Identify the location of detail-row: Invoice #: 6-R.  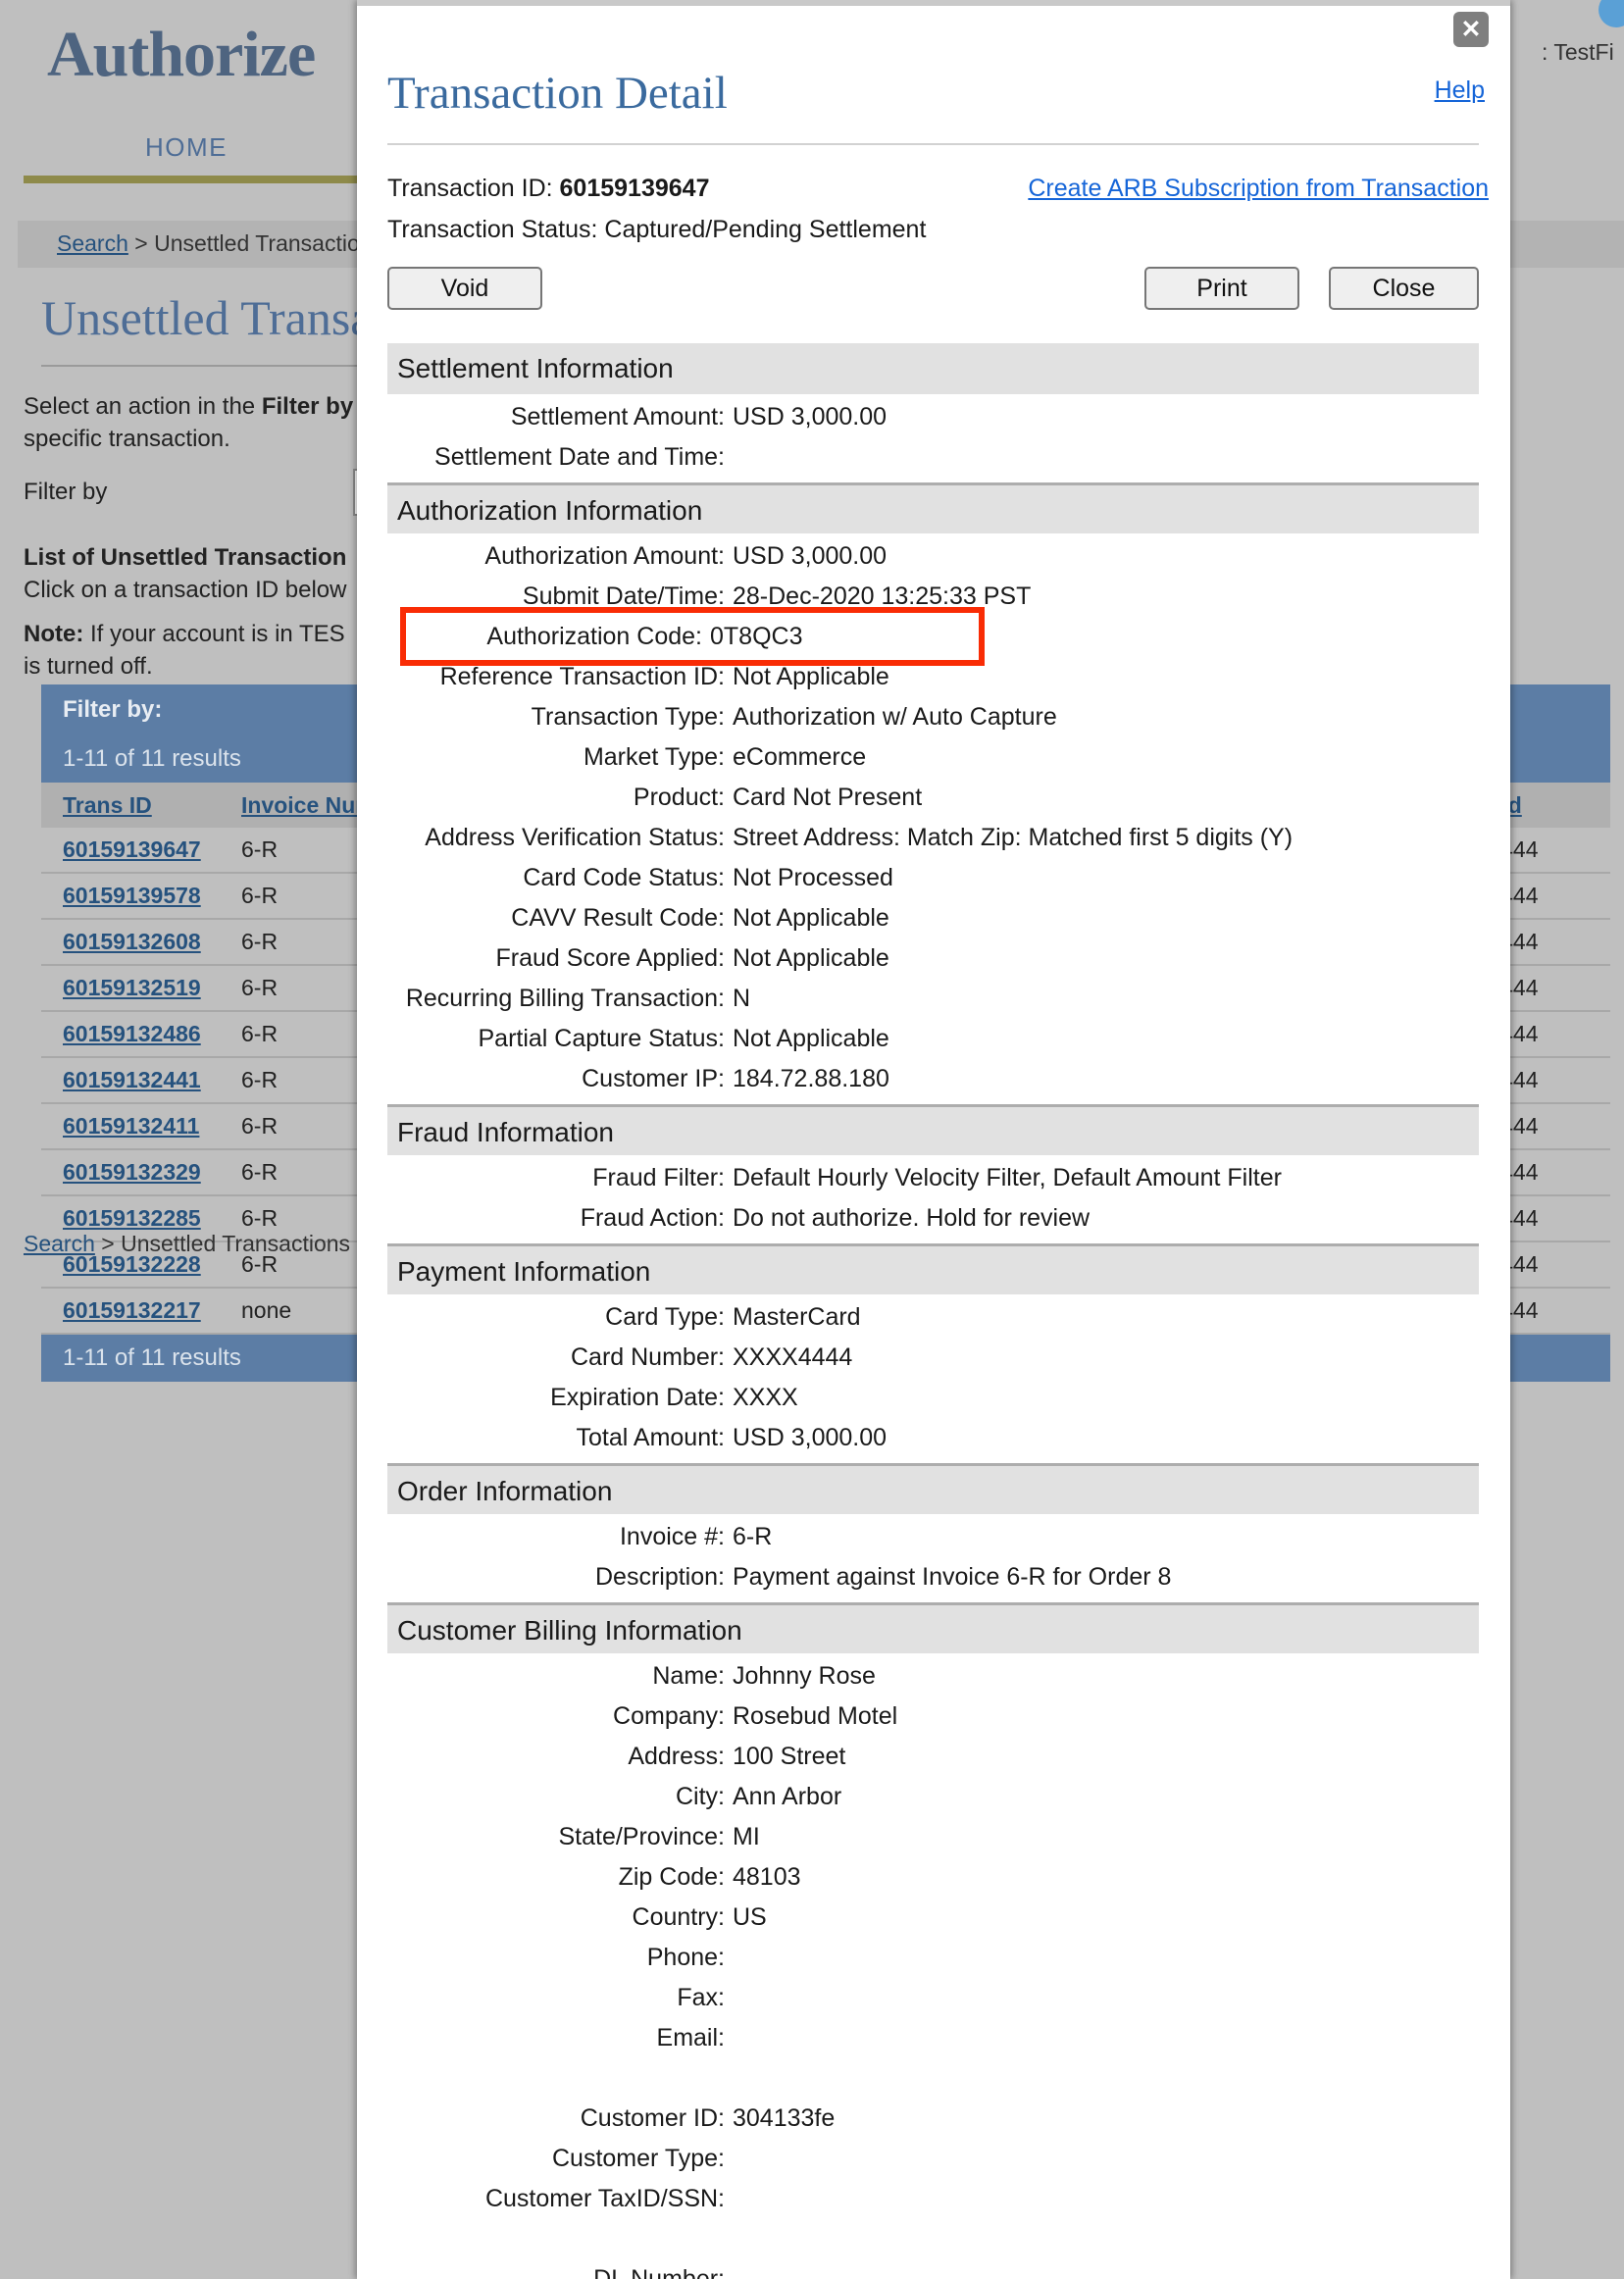
(933, 1536).